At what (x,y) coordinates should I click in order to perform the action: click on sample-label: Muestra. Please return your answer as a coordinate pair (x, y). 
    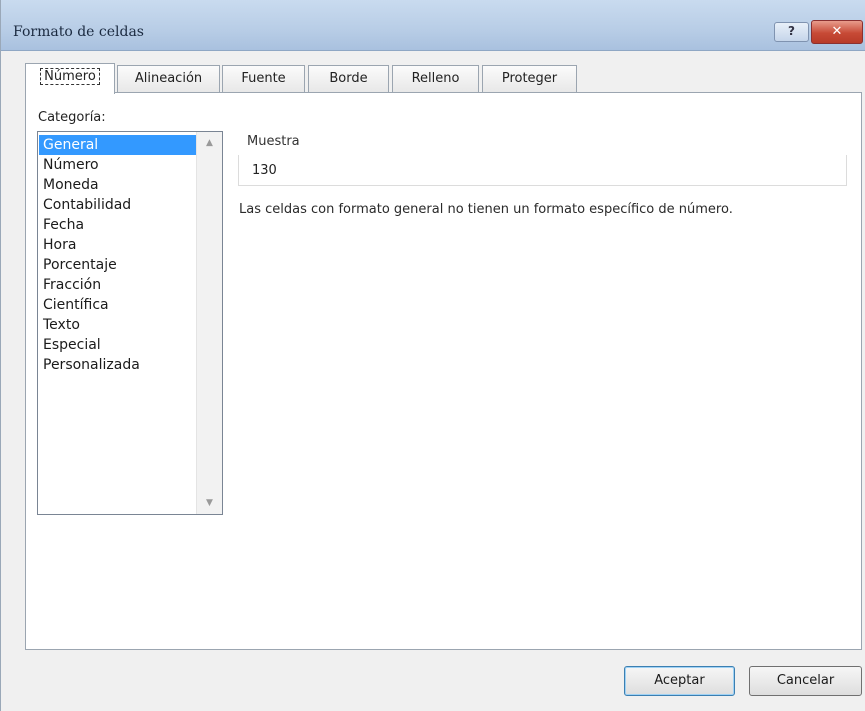
    Looking at the image, I should click on (273, 141).